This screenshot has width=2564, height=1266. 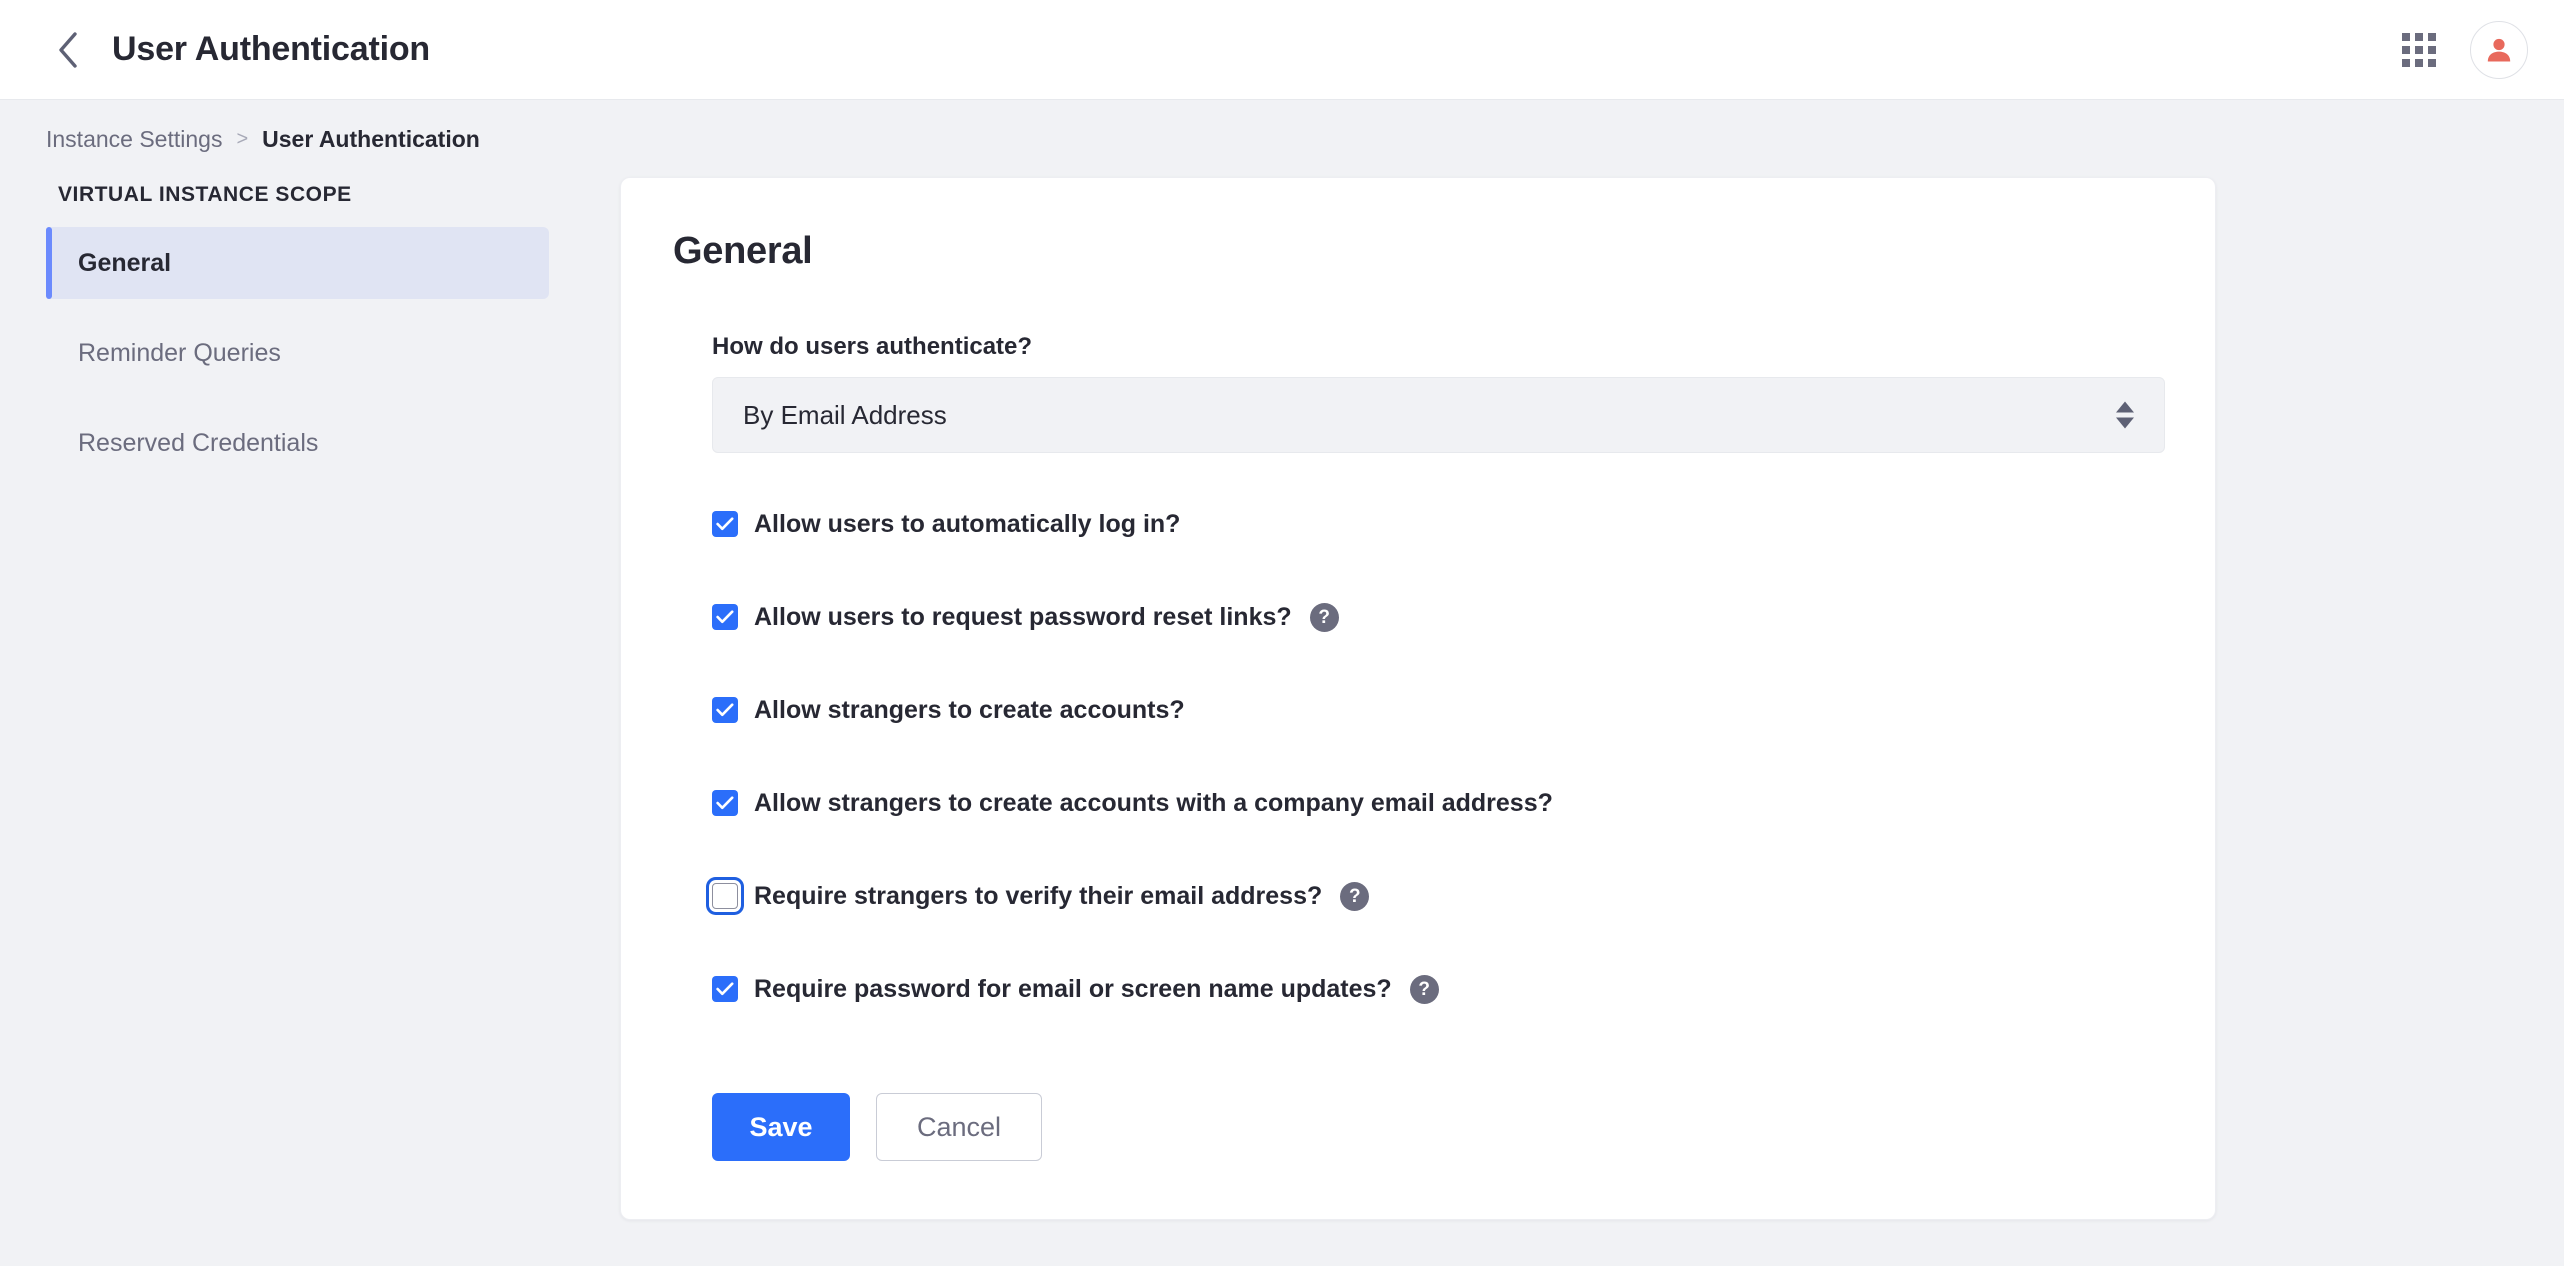 I want to click on sidebar-item-reserved-credentials: Reserved Credentials, so click(x=297, y=443).